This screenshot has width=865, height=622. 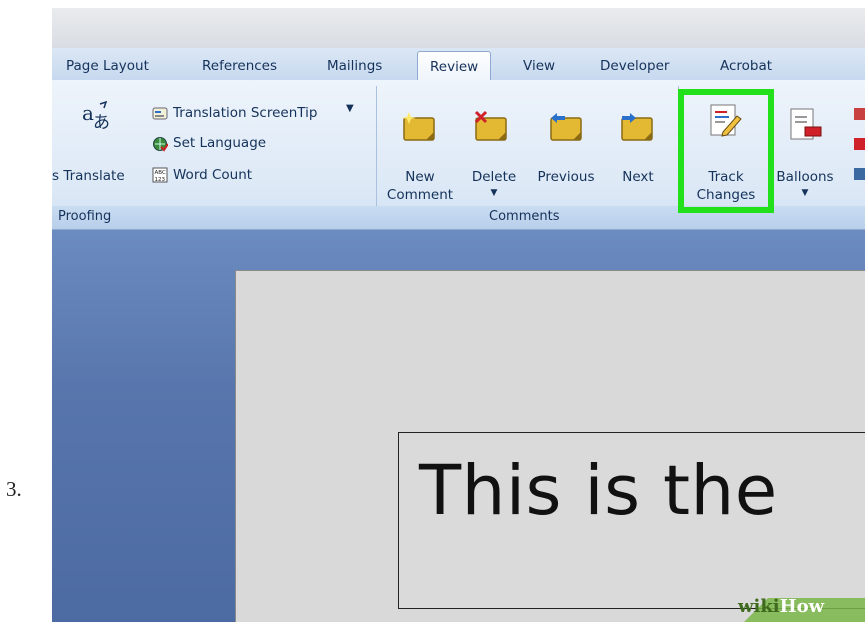 I want to click on tab-acrobat: Acrobat, so click(x=746, y=66).